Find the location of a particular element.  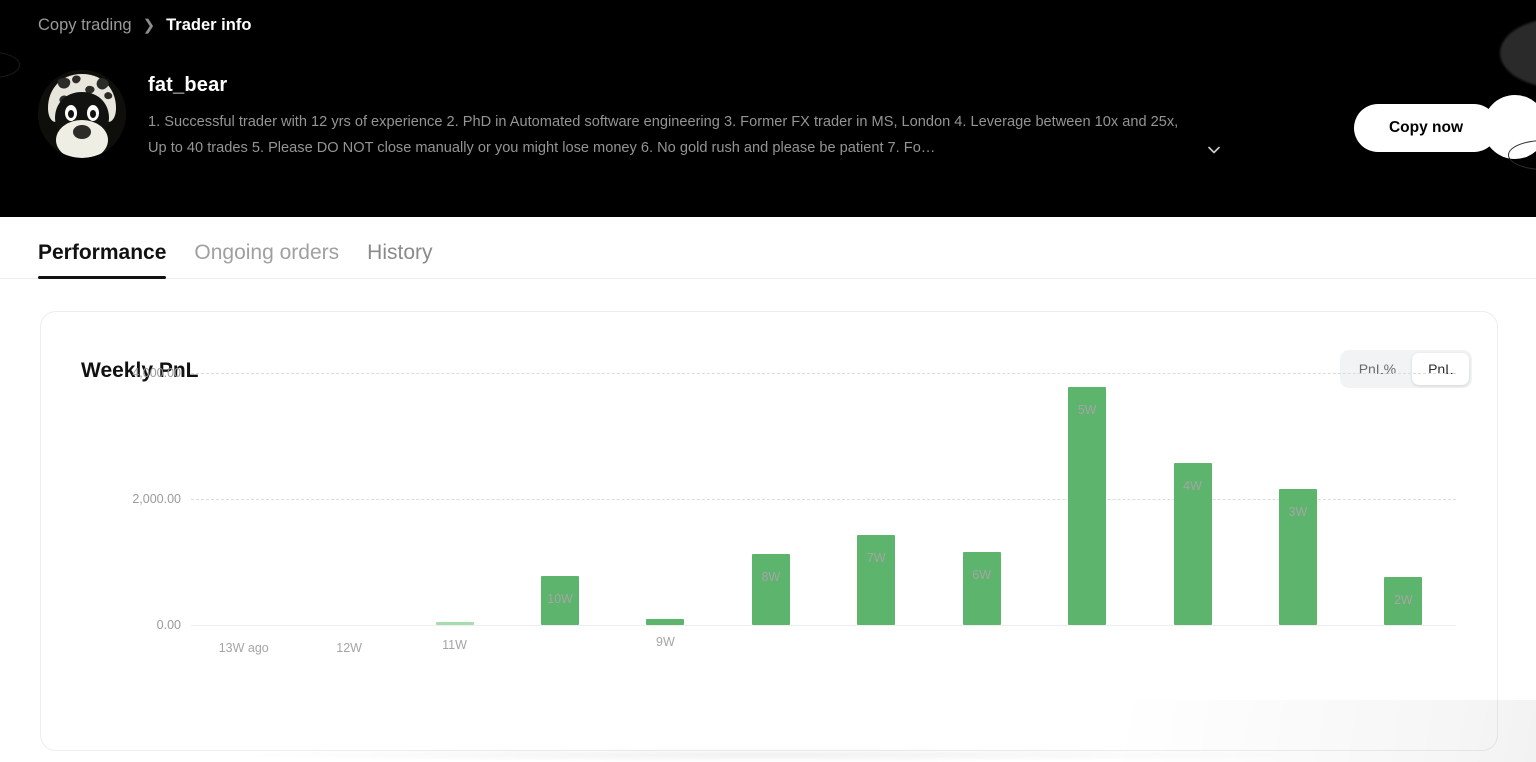

card-bottom-shadow is located at coordinates (770, 755).